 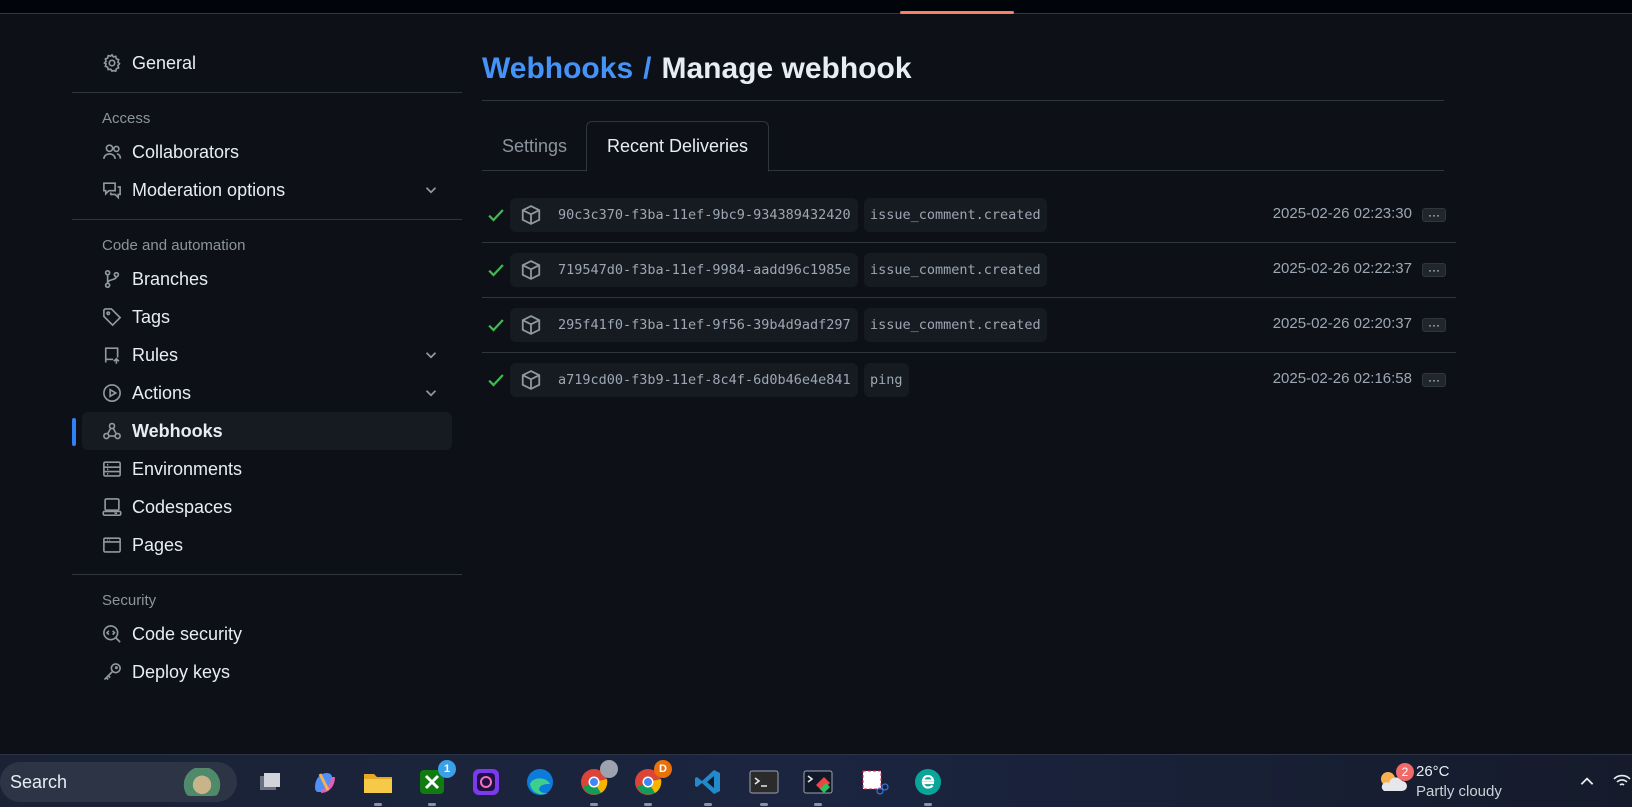 I want to click on delivery-guid: 295f41f0-f3ba-11ef-9f56-39b4d9adf297, so click(x=684, y=325).